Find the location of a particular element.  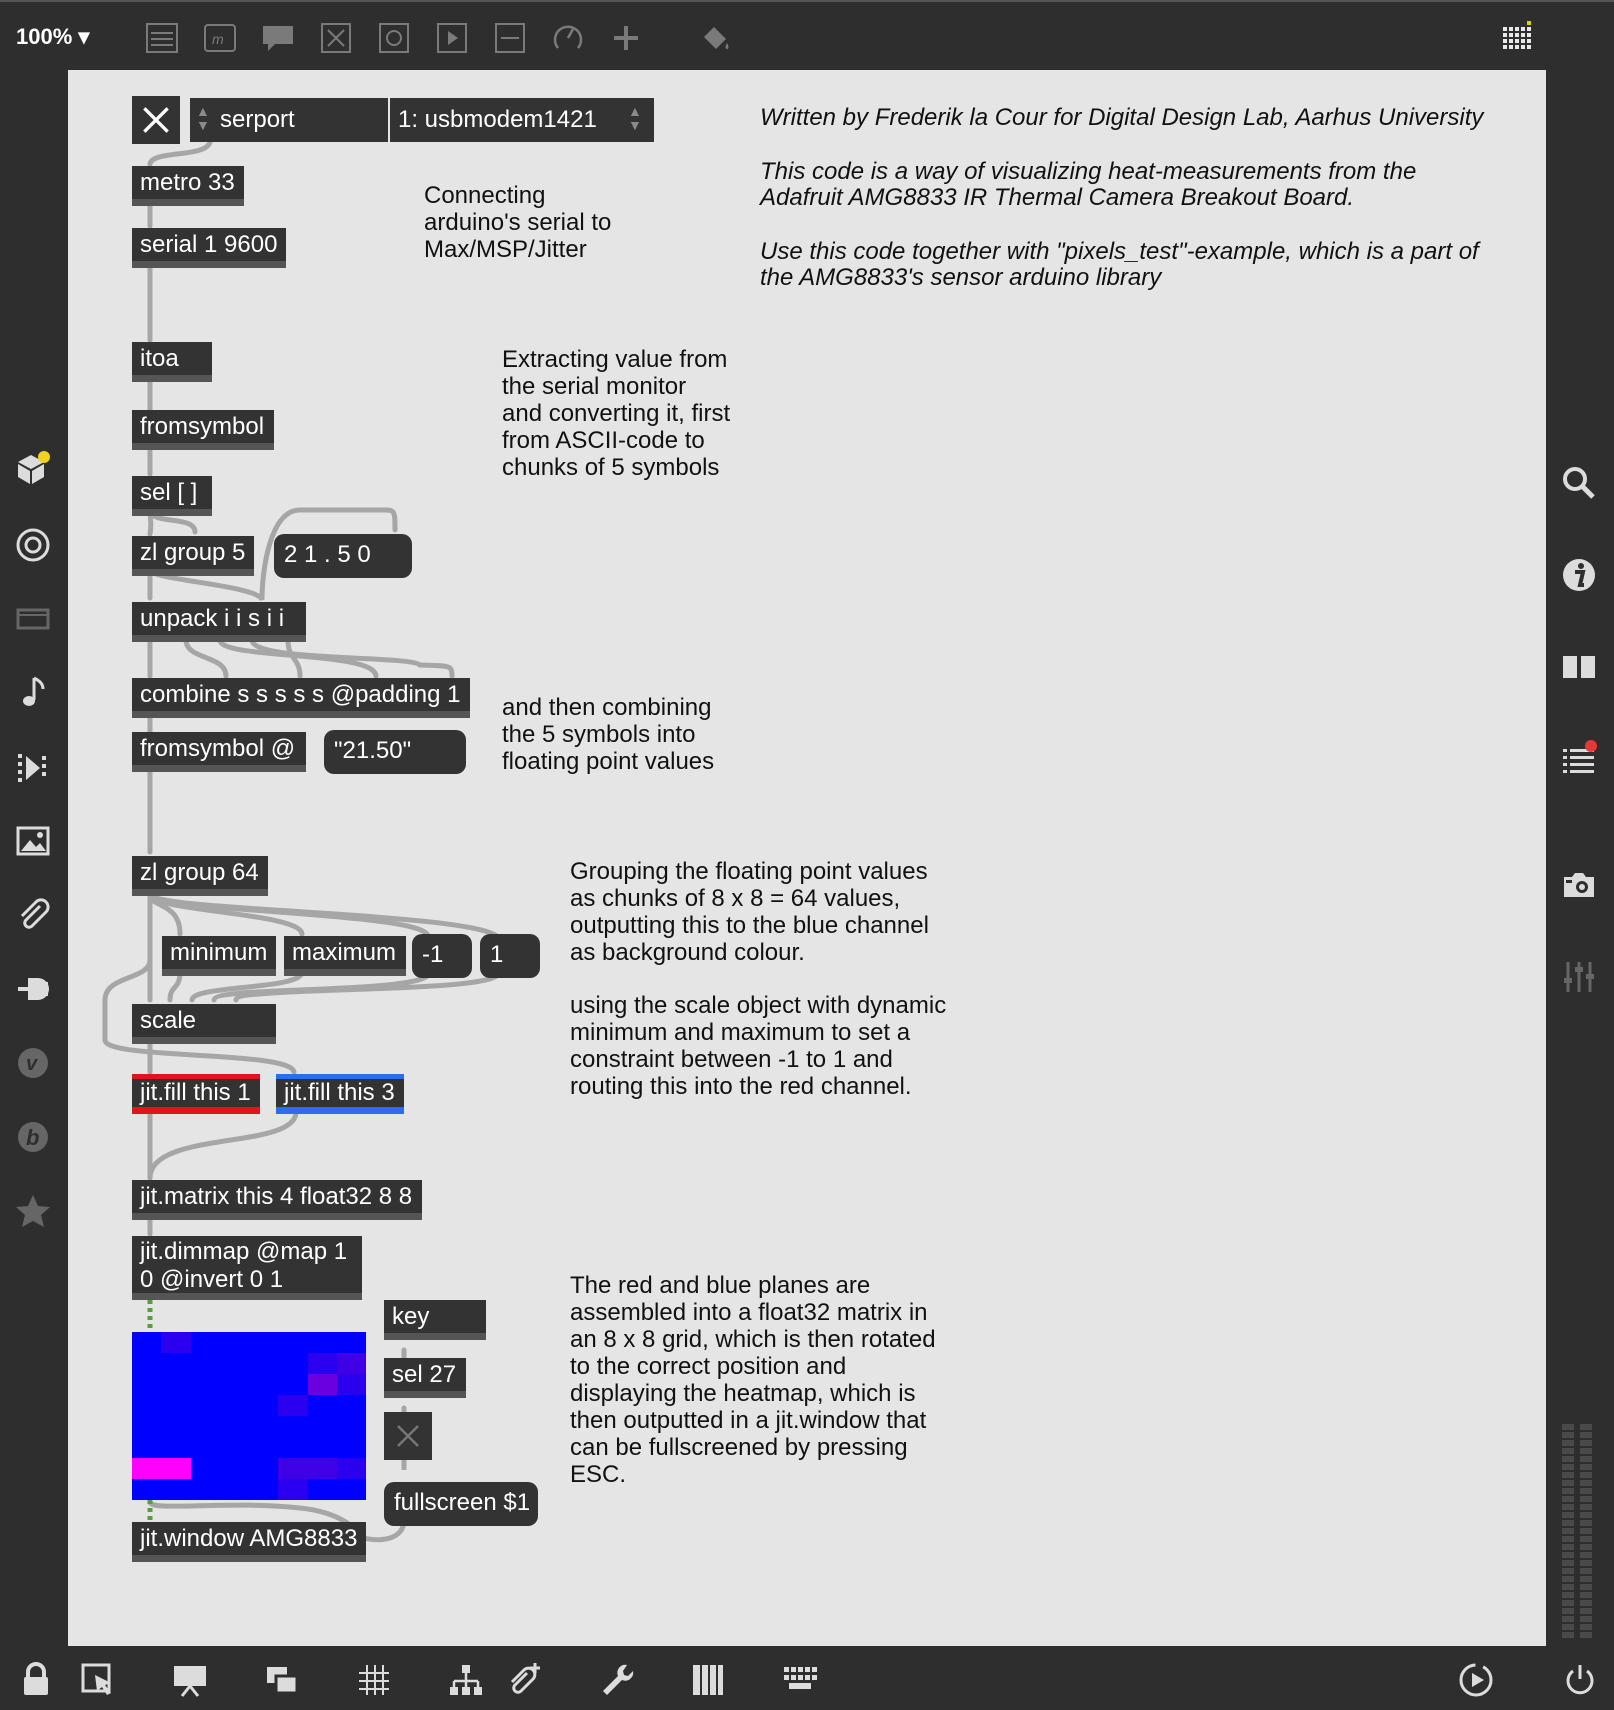

paperclip-icon is located at coordinates (33, 915).